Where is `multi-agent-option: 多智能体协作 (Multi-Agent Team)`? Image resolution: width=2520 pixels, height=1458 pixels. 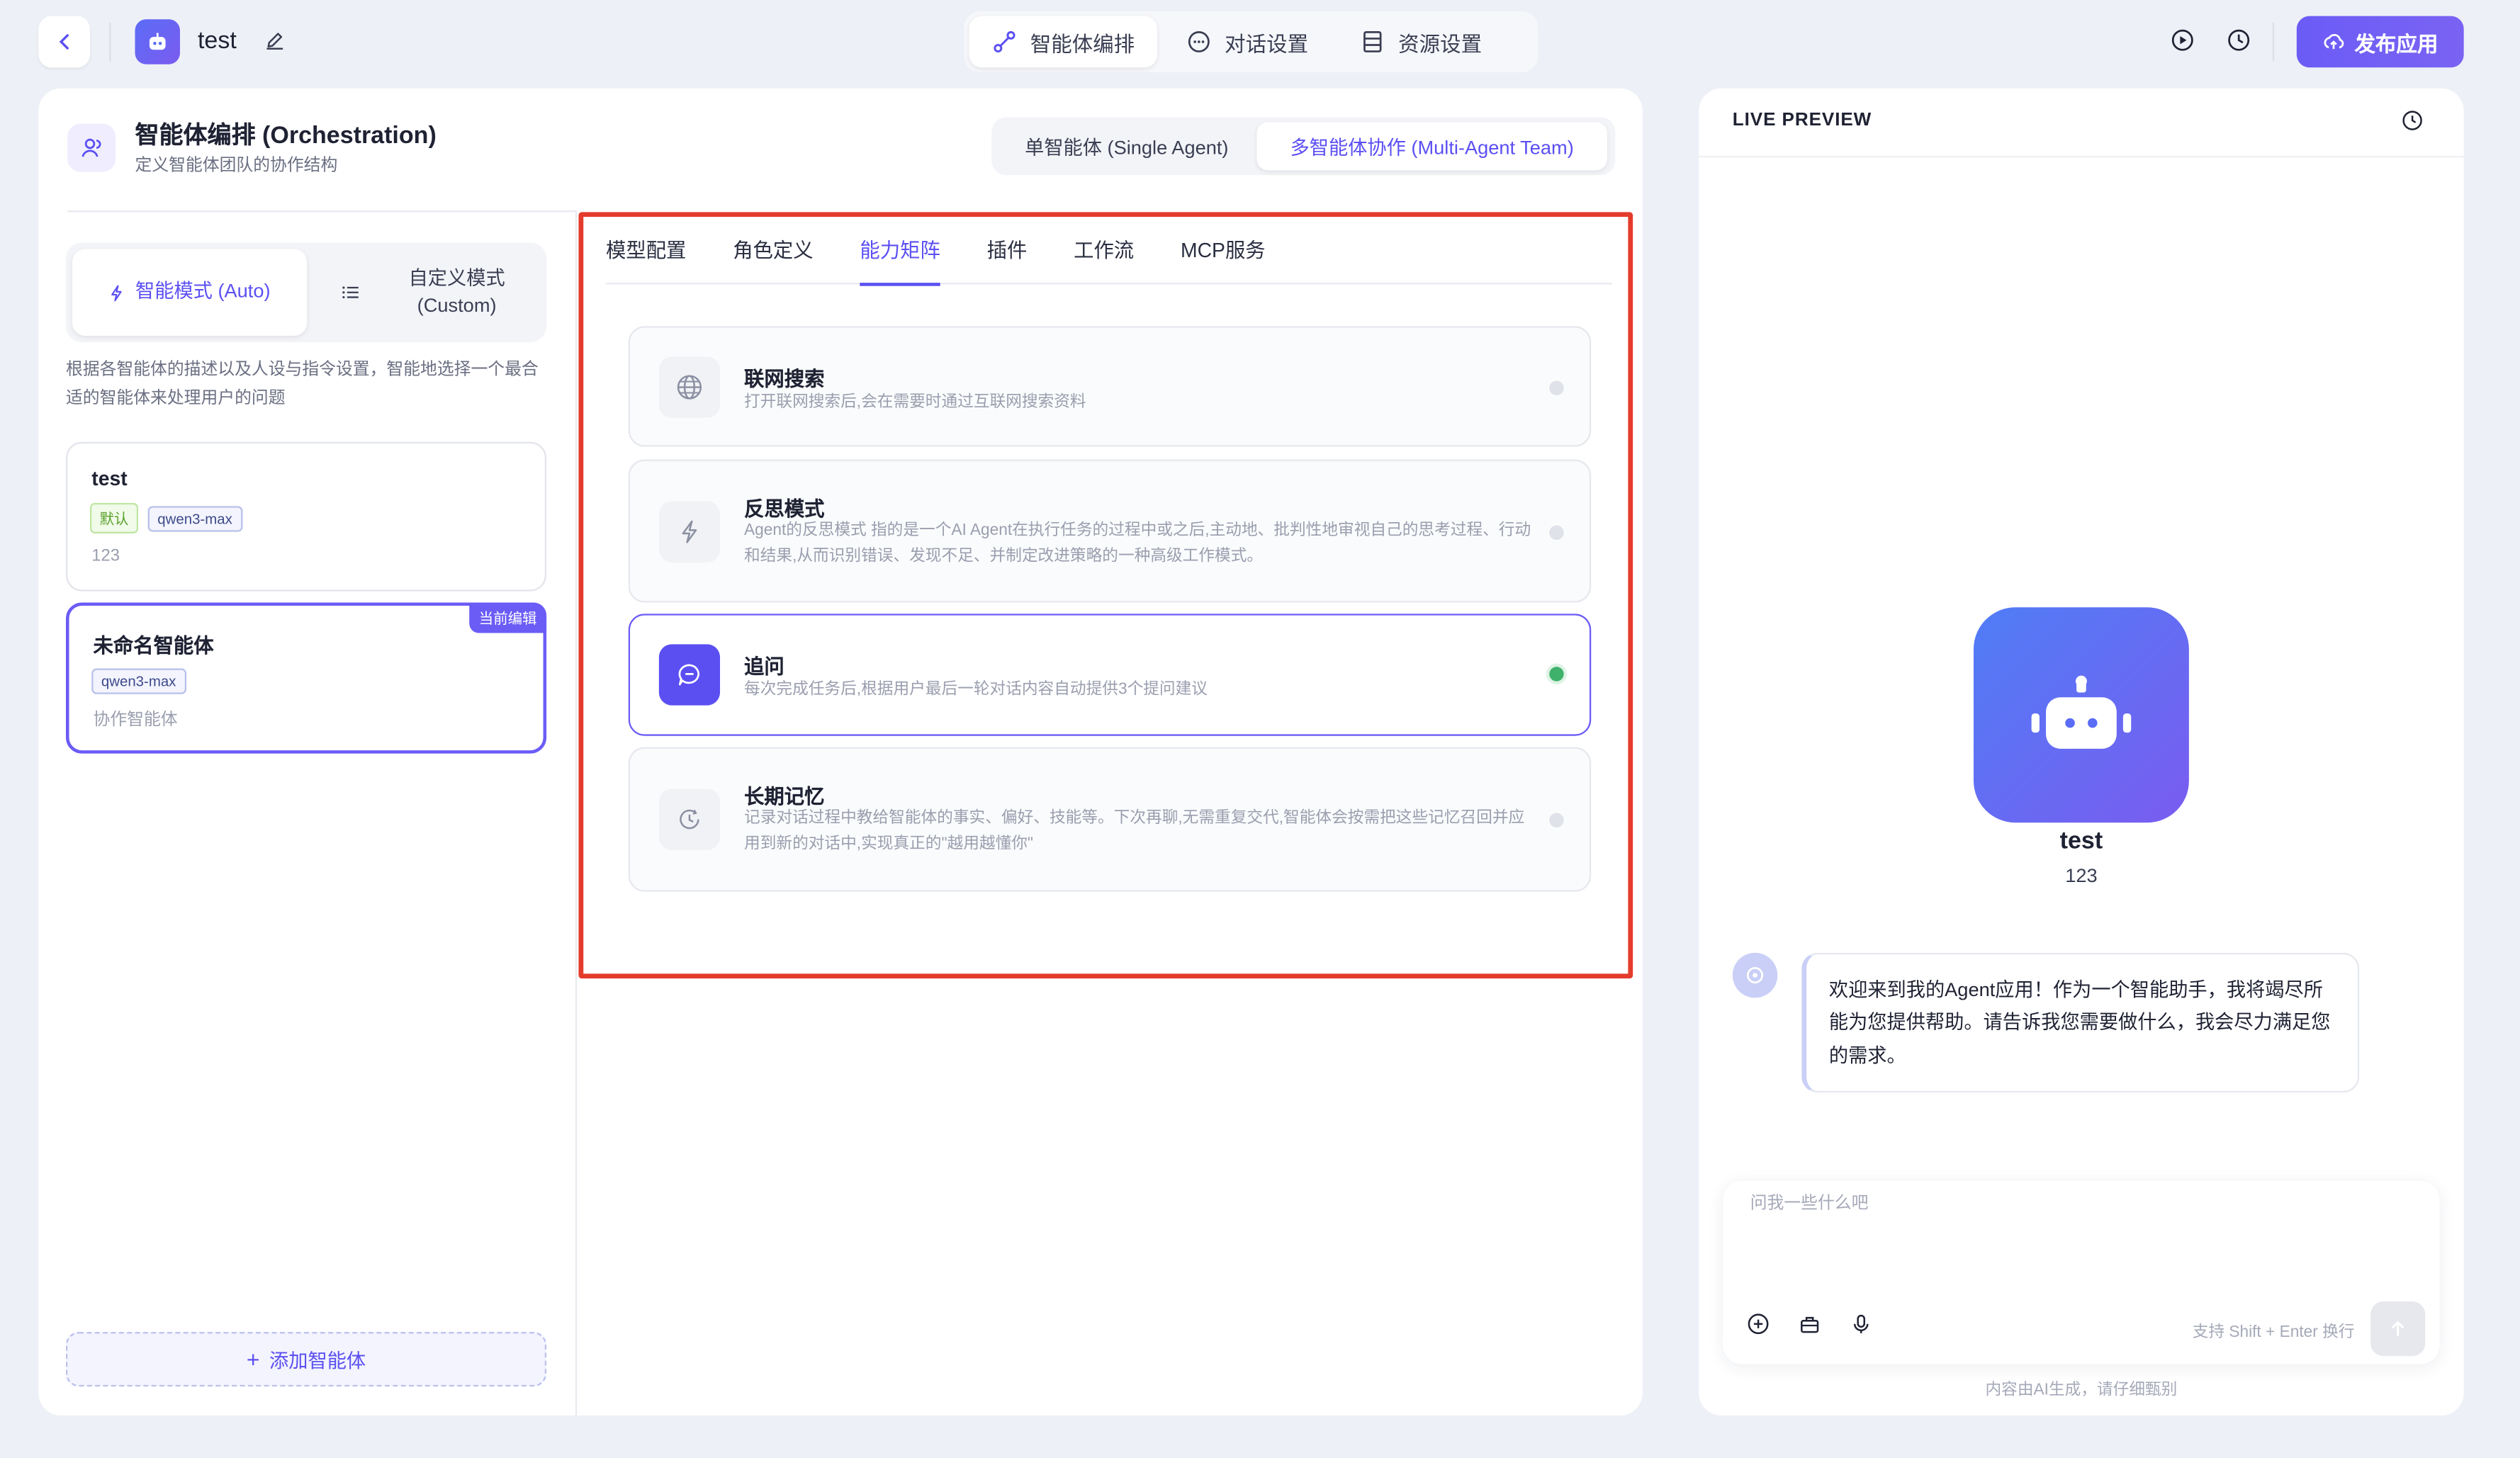
multi-agent-option: 多智能体协作 (Multi-Agent Team) is located at coordinates (1431, 146).